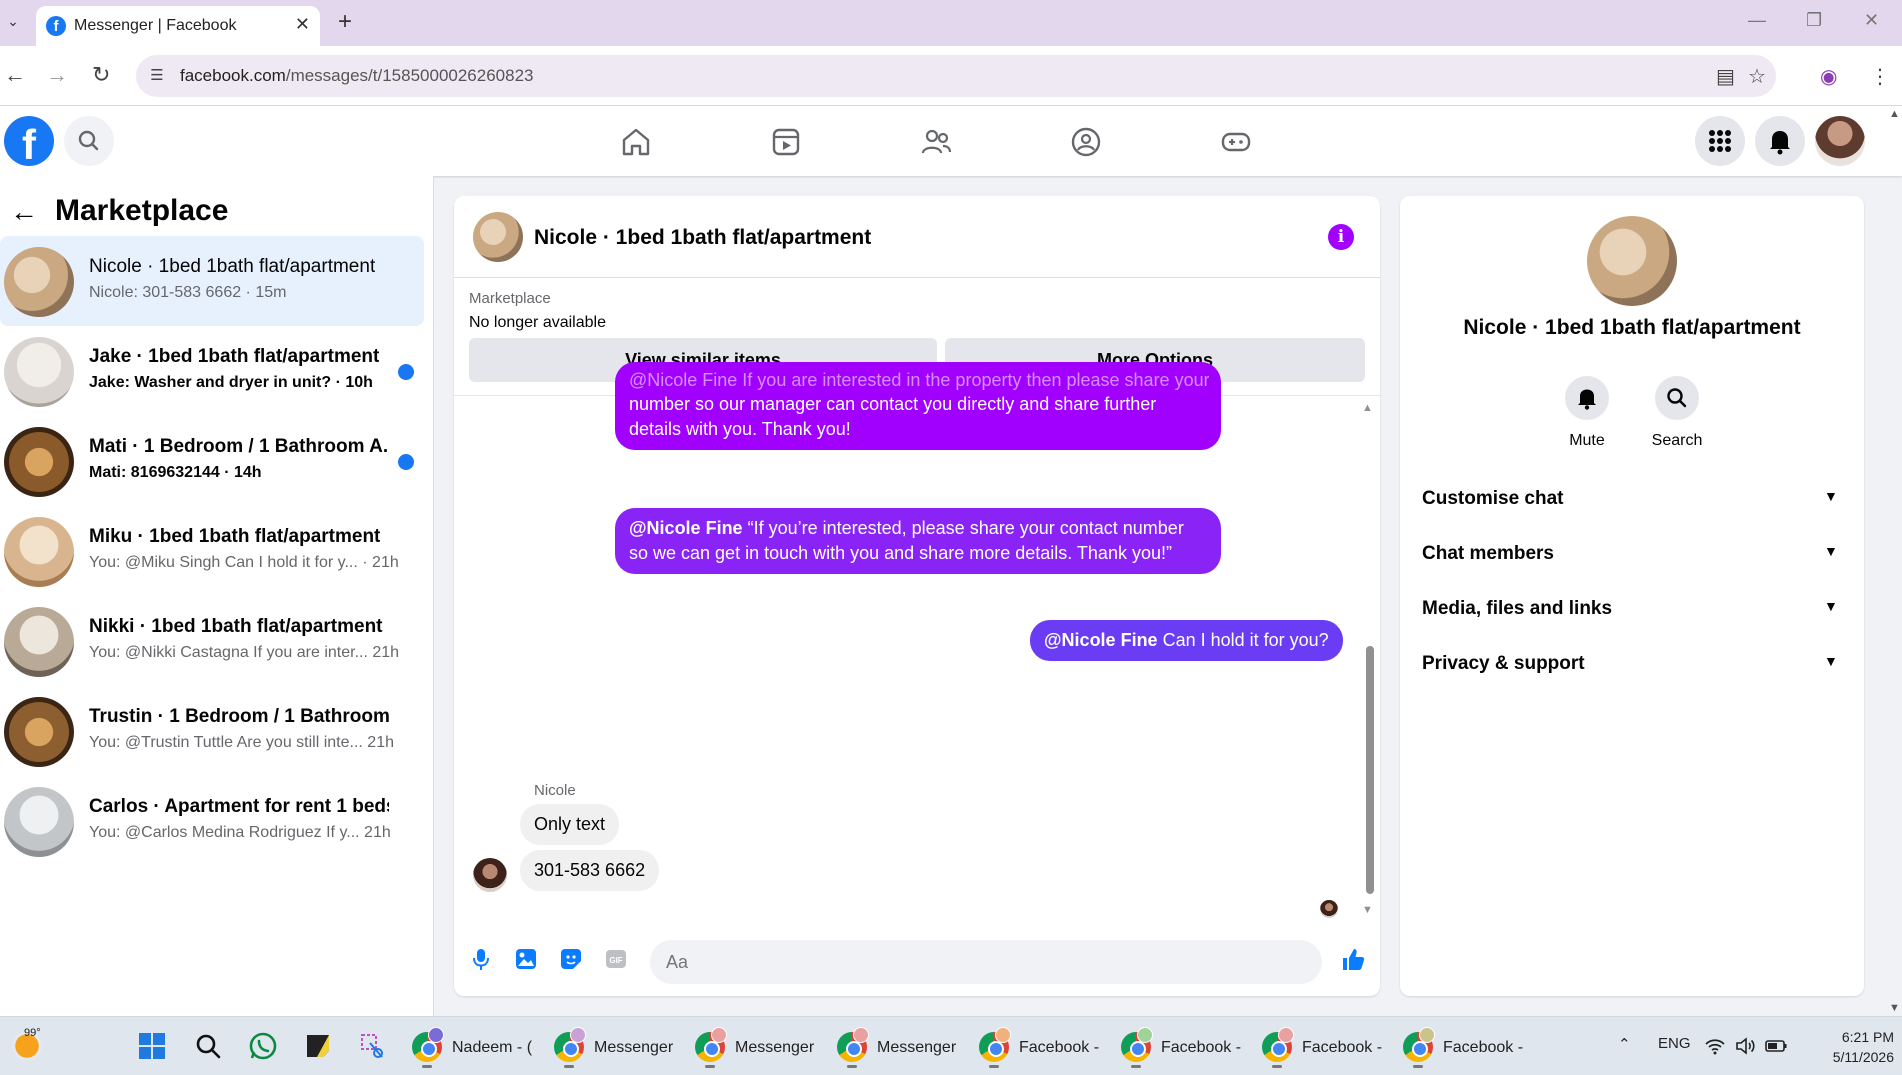 Image resolution: width=1902 pixels, height=1075 pixels. Describe the element at coordinates (1493, 498) in the screenshot. I see `row-label: Customise chat` at that location.